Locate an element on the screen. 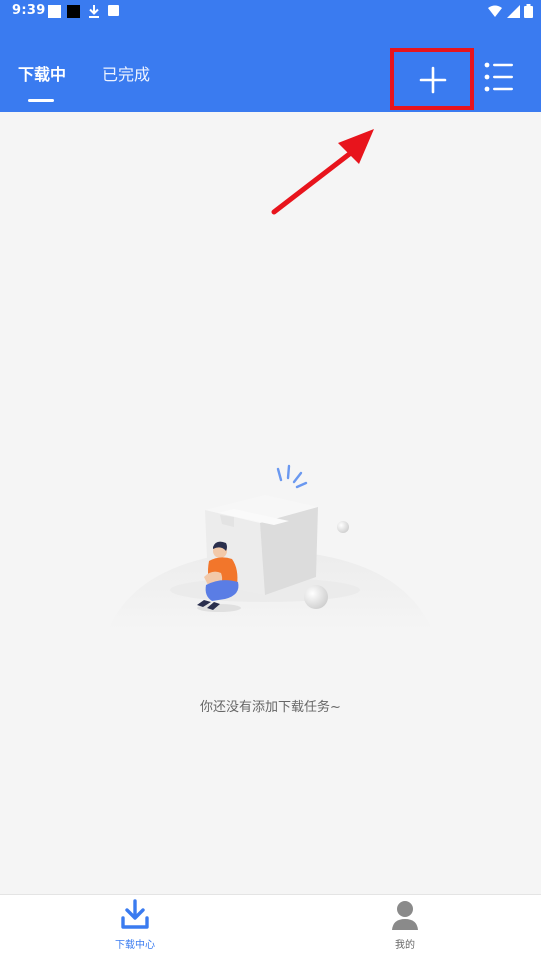 Image resolution: width=541 pixels, height=962 pixels. status-bar: 9:39 is located at coordinates (270, 12).